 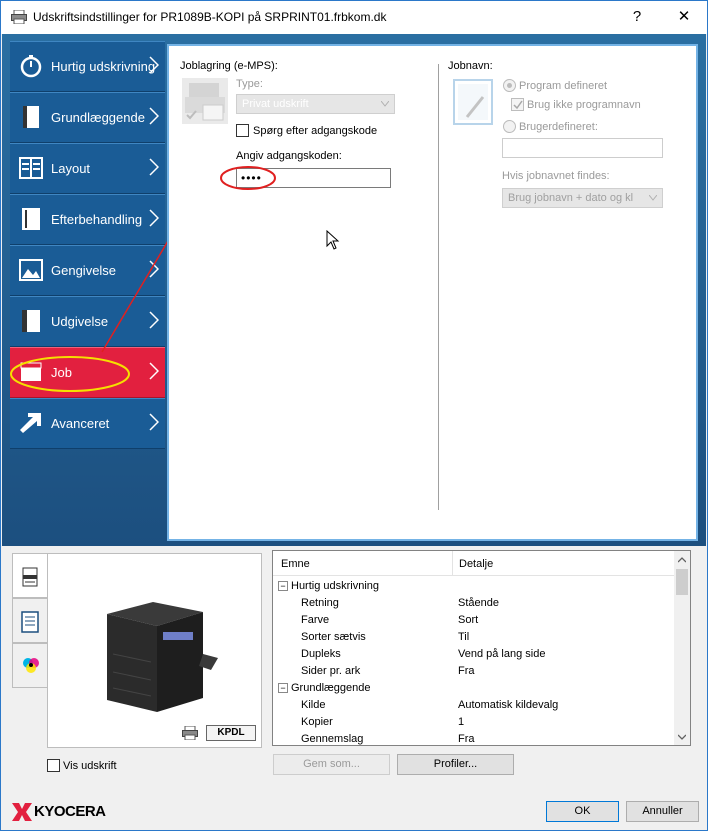 I want to click on arrow-icon, so click(x=30, y=423).